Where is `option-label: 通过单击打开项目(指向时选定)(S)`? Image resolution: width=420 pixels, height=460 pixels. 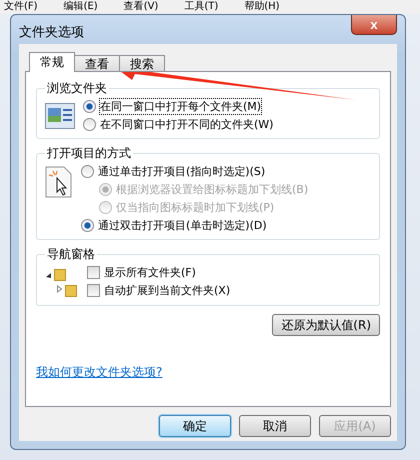
option-label: 通过单击打开项目(指向时选定)(S) is located at coordinates (182, 171).